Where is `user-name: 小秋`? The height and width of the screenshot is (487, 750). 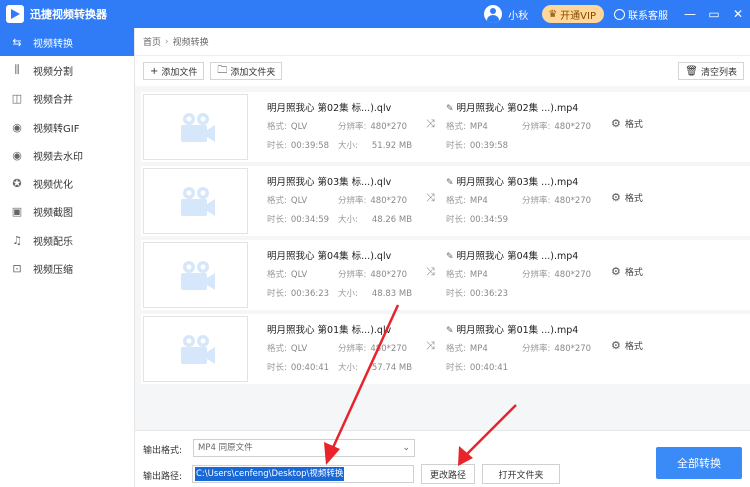
user-name: 小秋 is located at coordinates (518, 14).